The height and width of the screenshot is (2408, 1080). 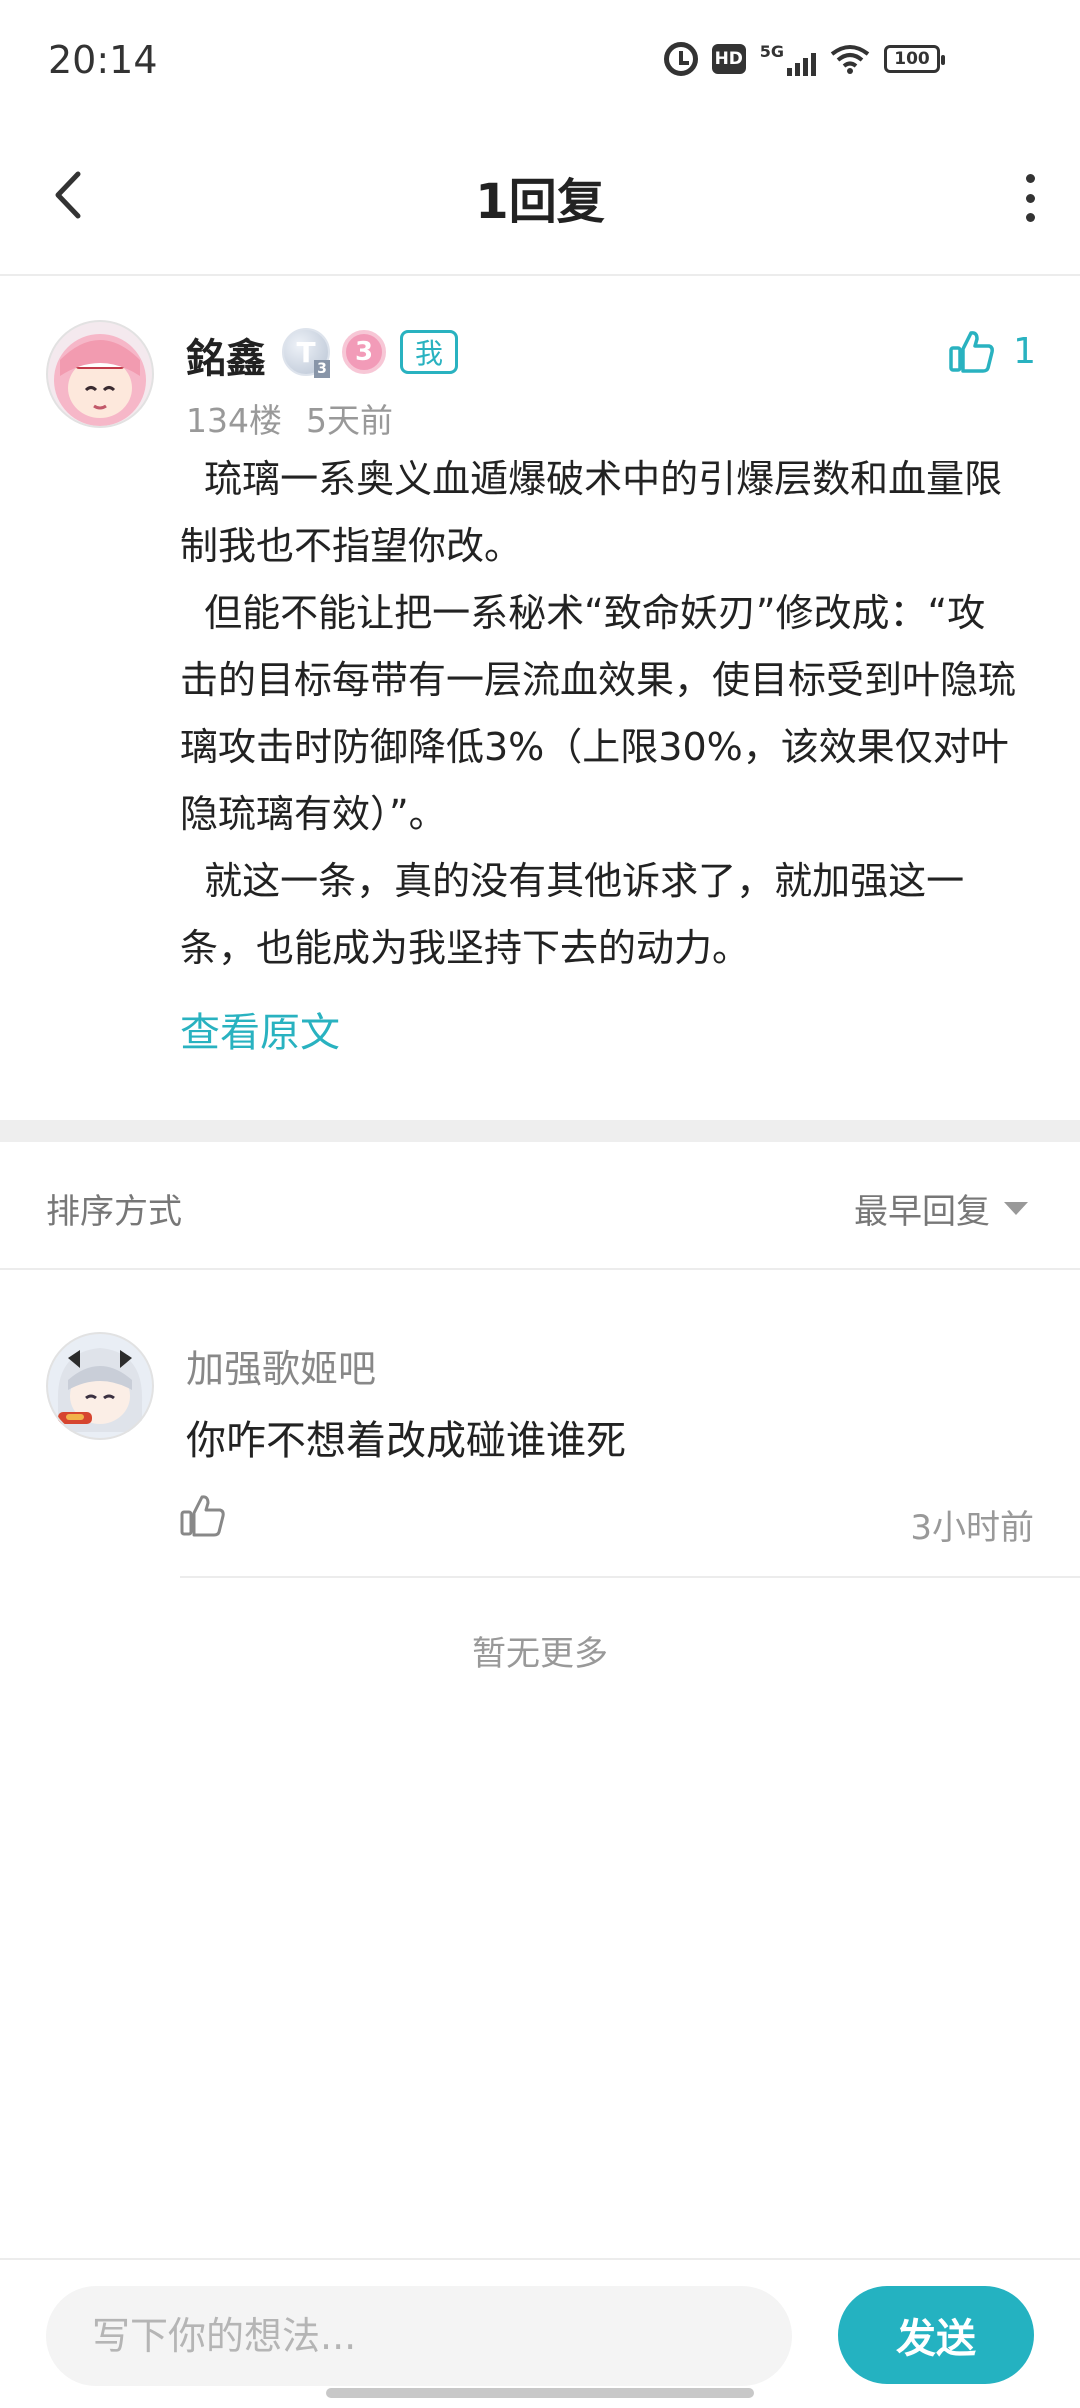 What do you see at coordinates (406, 1441) in the screenshot?
I see `reply-content: 你咋不想着改成碰谁谁死` at bounding box center [406, 1441].